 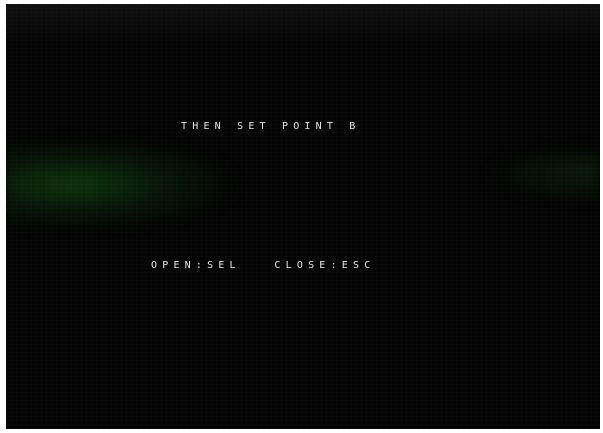 What do you see at coordinates (263, 265) in the screenshot?
I see `controls-hint: OPEN:SEL CLOSE:ESC` at bounding box center [263, 265].